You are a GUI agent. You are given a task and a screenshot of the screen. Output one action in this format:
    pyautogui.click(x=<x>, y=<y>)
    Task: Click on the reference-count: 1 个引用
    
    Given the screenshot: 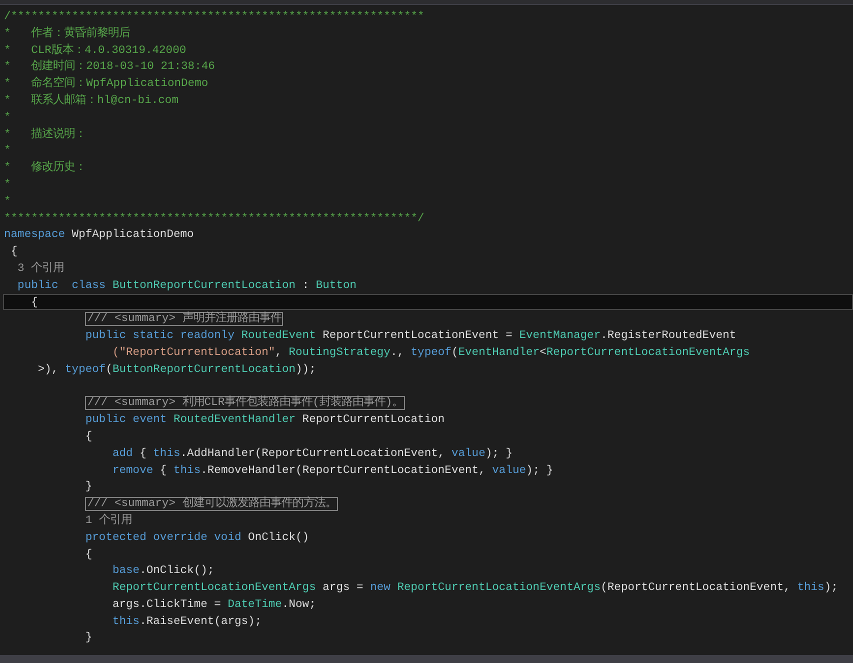 What is the action you would take?
    pyautogui.click(x=68, y=520)
    